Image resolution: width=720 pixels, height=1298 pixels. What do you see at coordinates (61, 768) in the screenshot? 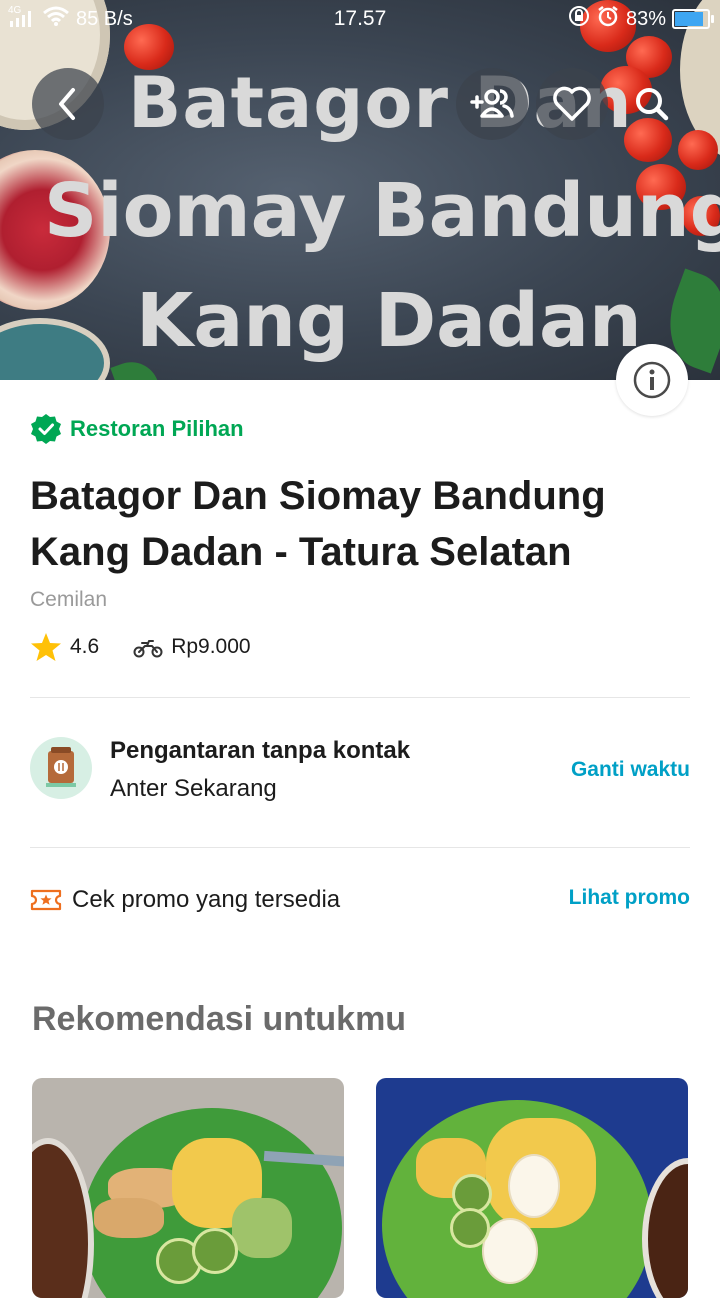
I see `contactless-delivery-icon` at bounding box center [61, 768].